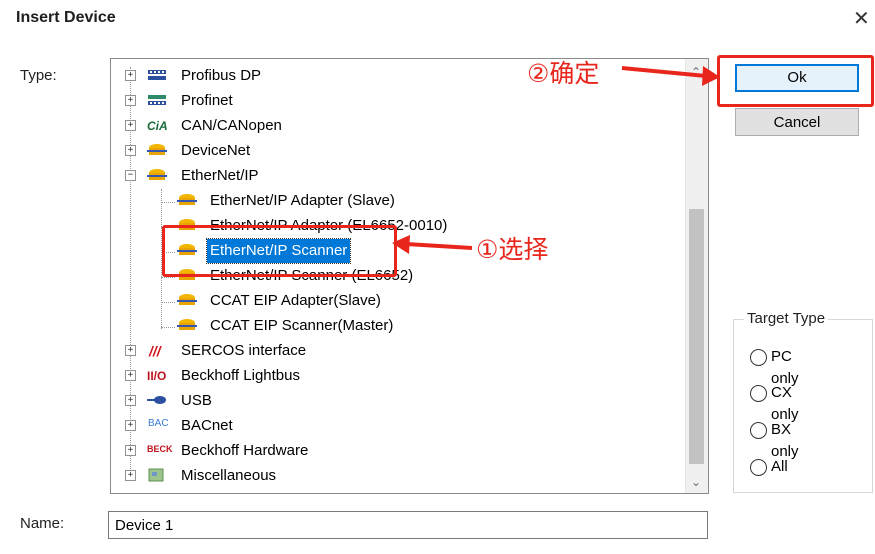  What do you see at coordinates (157, 126) in the screenshot?
I see `cia-icon: CiA` at bounding box center [157, 126].